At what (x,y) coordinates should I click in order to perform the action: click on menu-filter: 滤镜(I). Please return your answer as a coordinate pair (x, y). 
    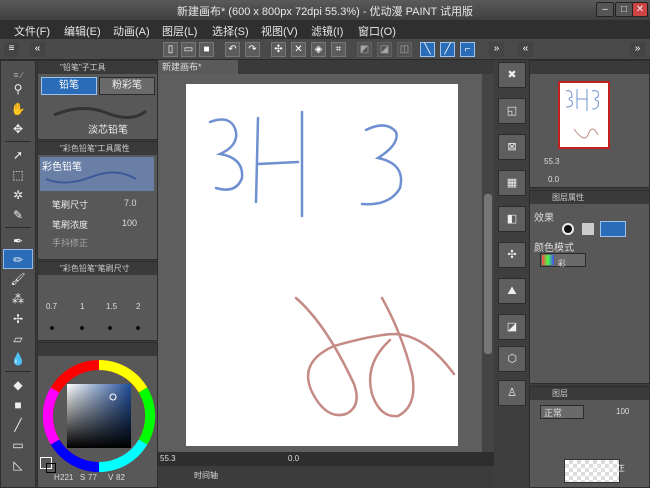
    Looking at the image, I should click on (327, 31).